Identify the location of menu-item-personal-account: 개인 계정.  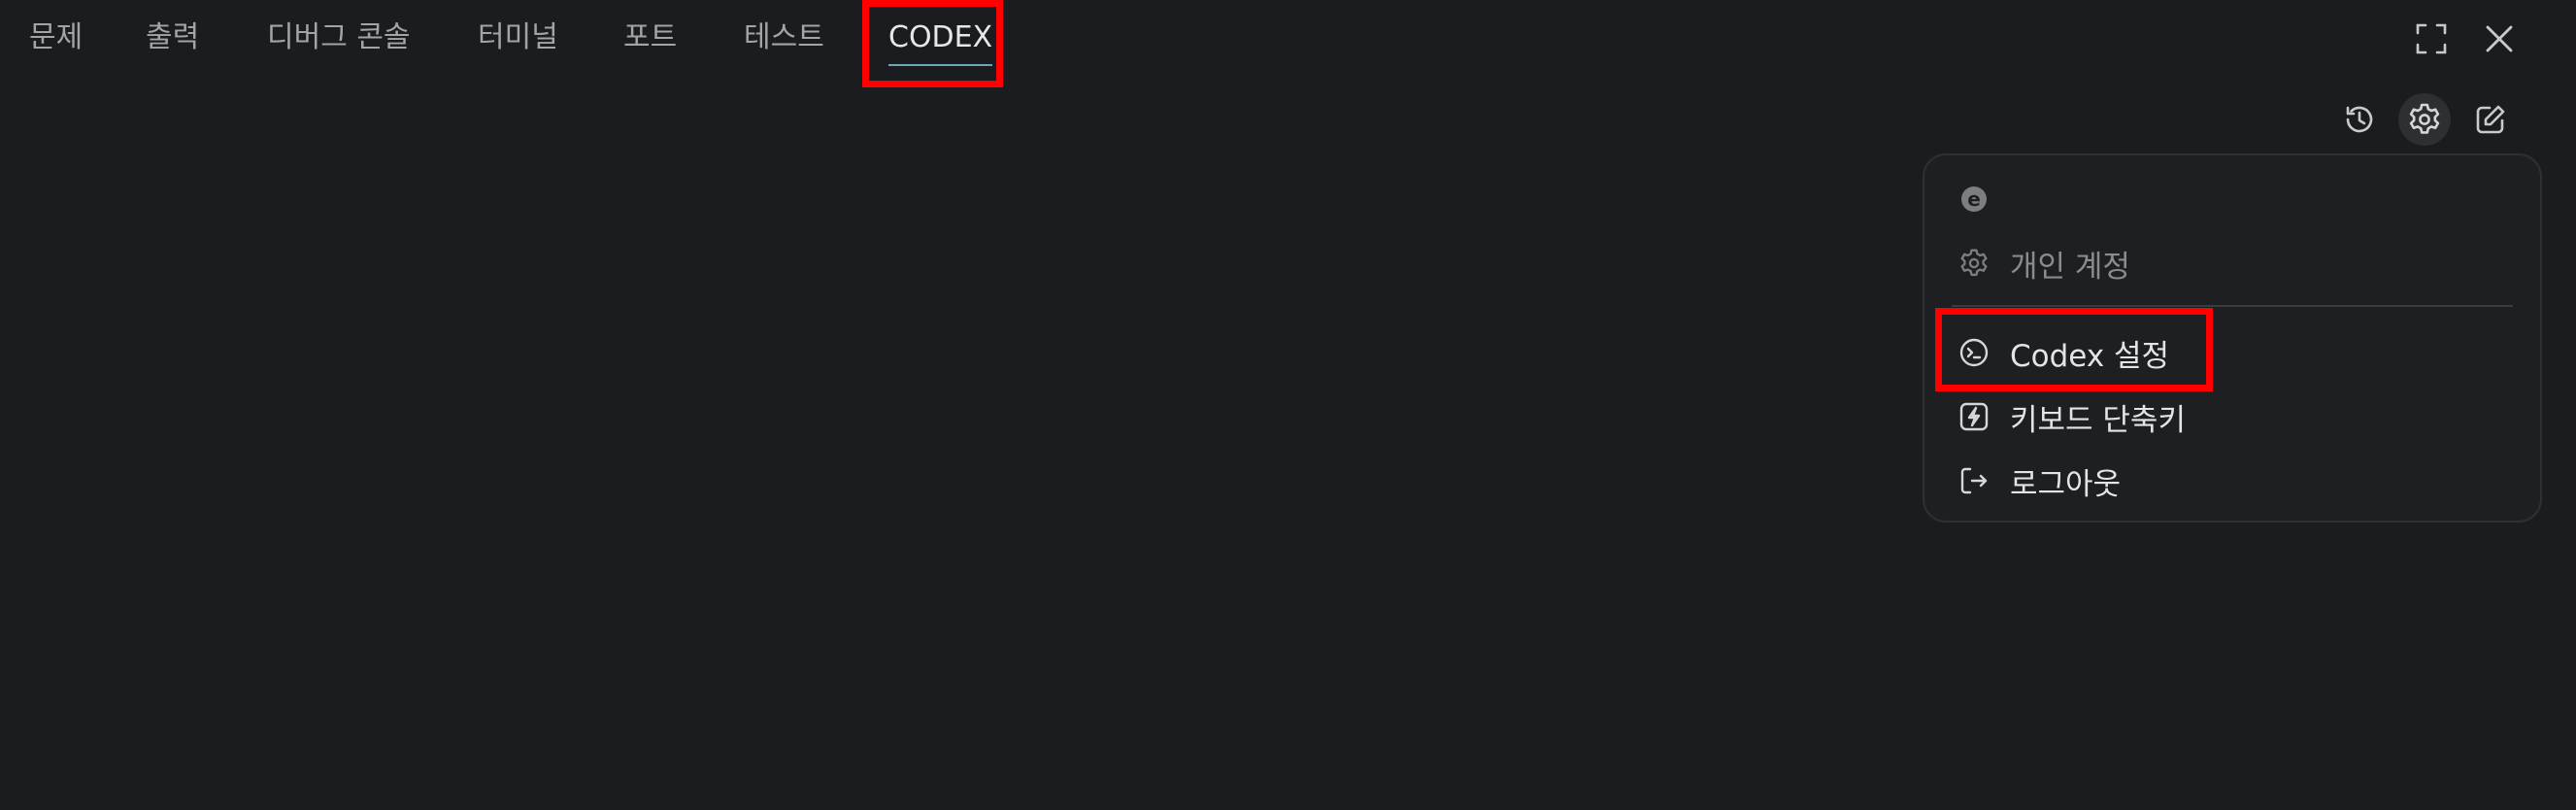
(2044, 263).